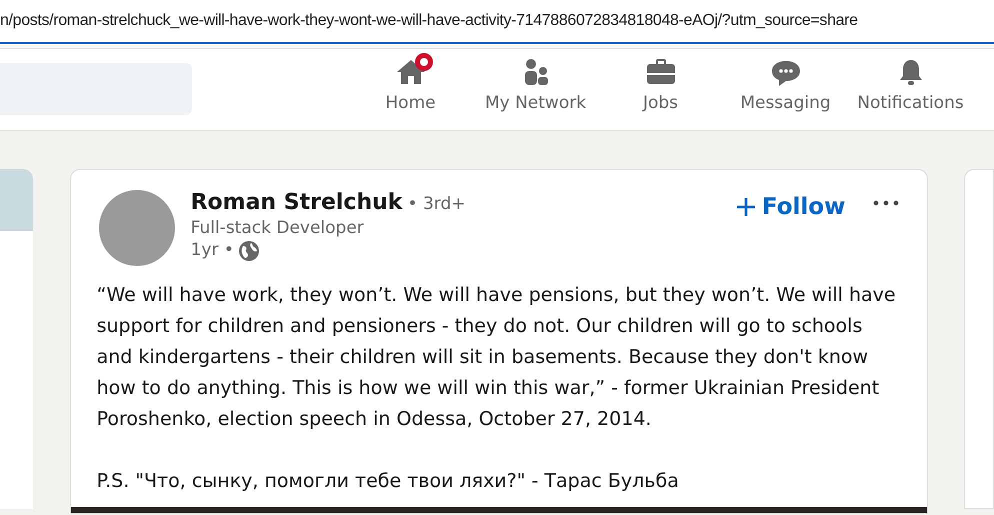  What do you see at coordinates (296, 202) in the screenshot?
I see `author-name: Roman Strelchuk` at bounding box center [296, 202].